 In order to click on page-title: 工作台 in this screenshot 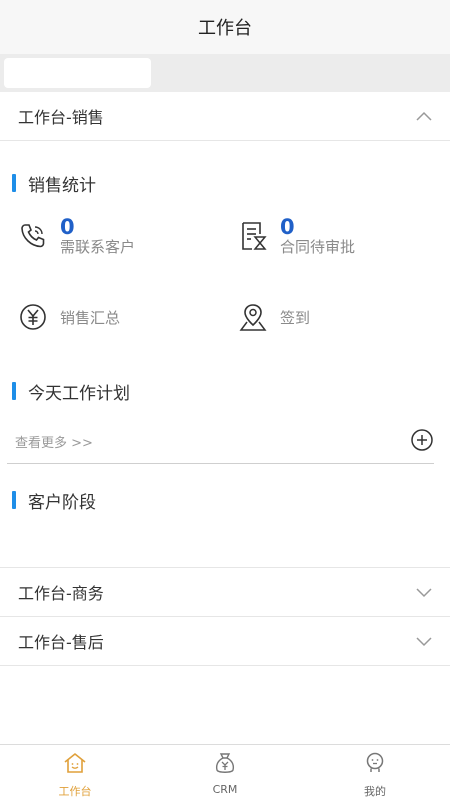, I will do `click(225, 28)`.